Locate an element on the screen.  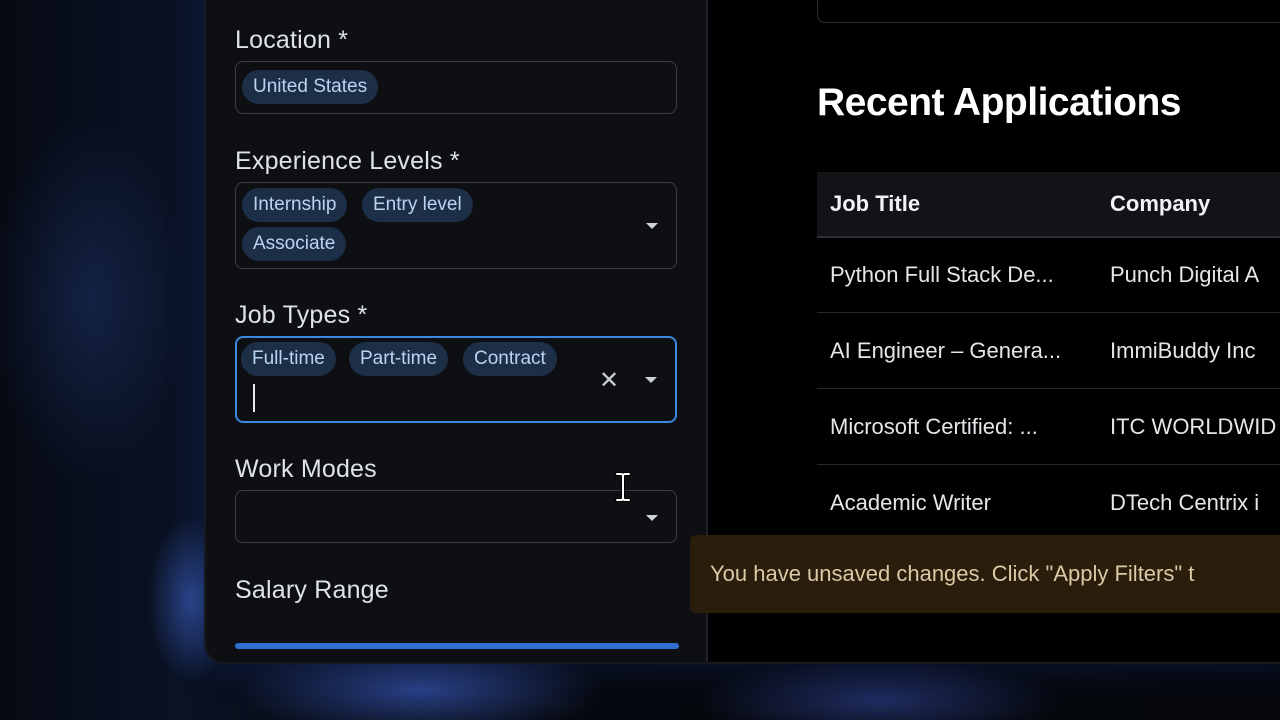
company-cell: DTech Centrix i is located at coordinates (1185, 502).